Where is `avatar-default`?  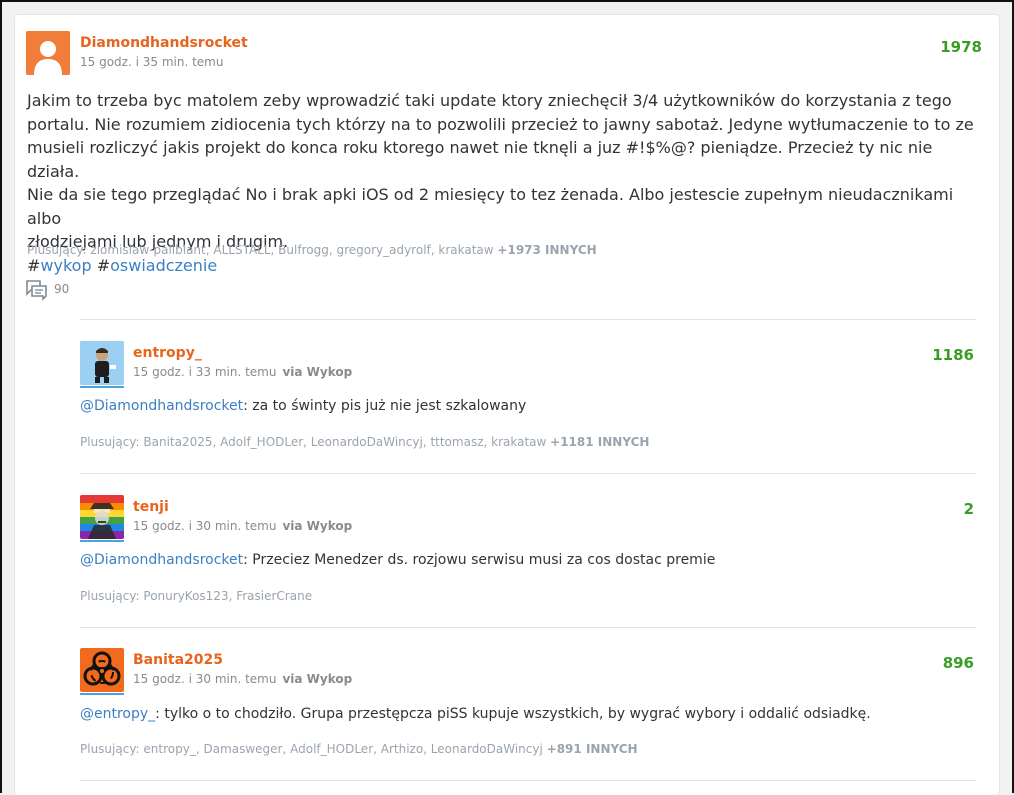 avatar-default is located at coordinates (48, 53).